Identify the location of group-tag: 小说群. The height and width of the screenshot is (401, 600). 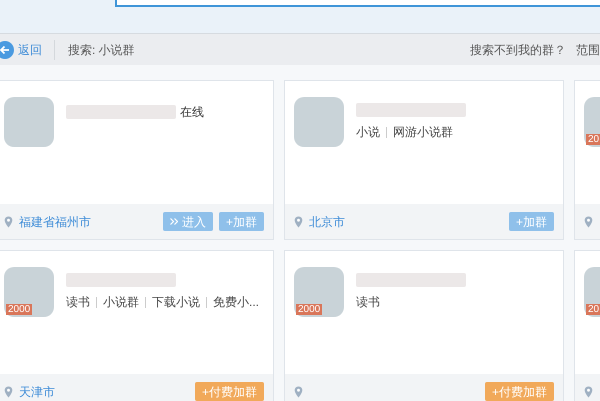
(121, 302).